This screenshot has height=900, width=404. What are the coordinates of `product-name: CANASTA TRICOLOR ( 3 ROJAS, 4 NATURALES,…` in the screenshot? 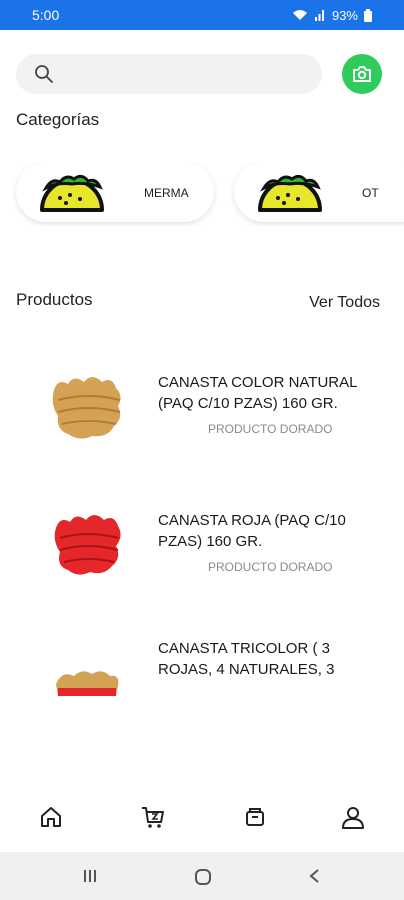 It's located at (246, 659).